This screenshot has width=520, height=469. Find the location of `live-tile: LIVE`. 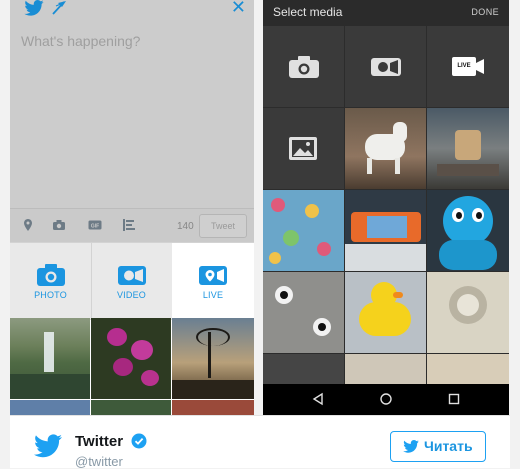

live-tile: LIVE is located at coordinates (468, 66).